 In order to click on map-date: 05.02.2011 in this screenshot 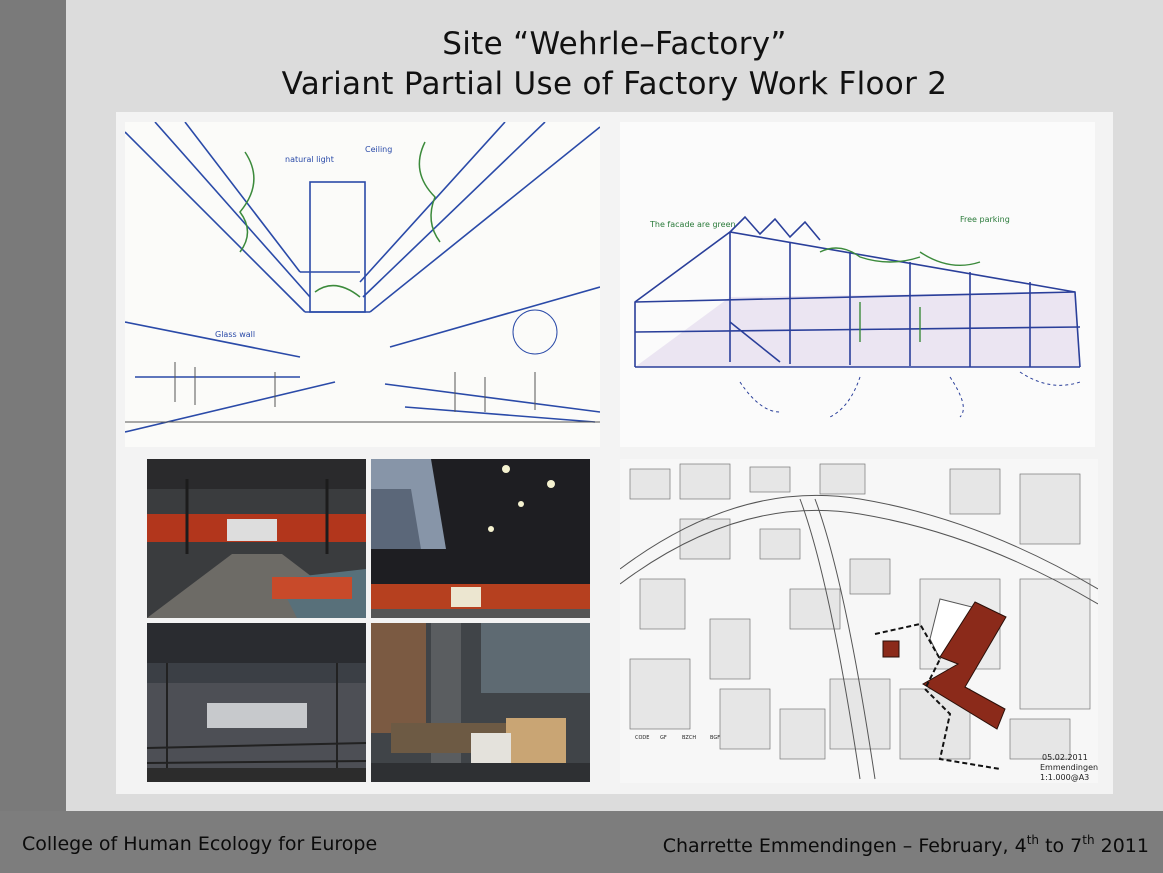, I will do `click(1065, 757)`.